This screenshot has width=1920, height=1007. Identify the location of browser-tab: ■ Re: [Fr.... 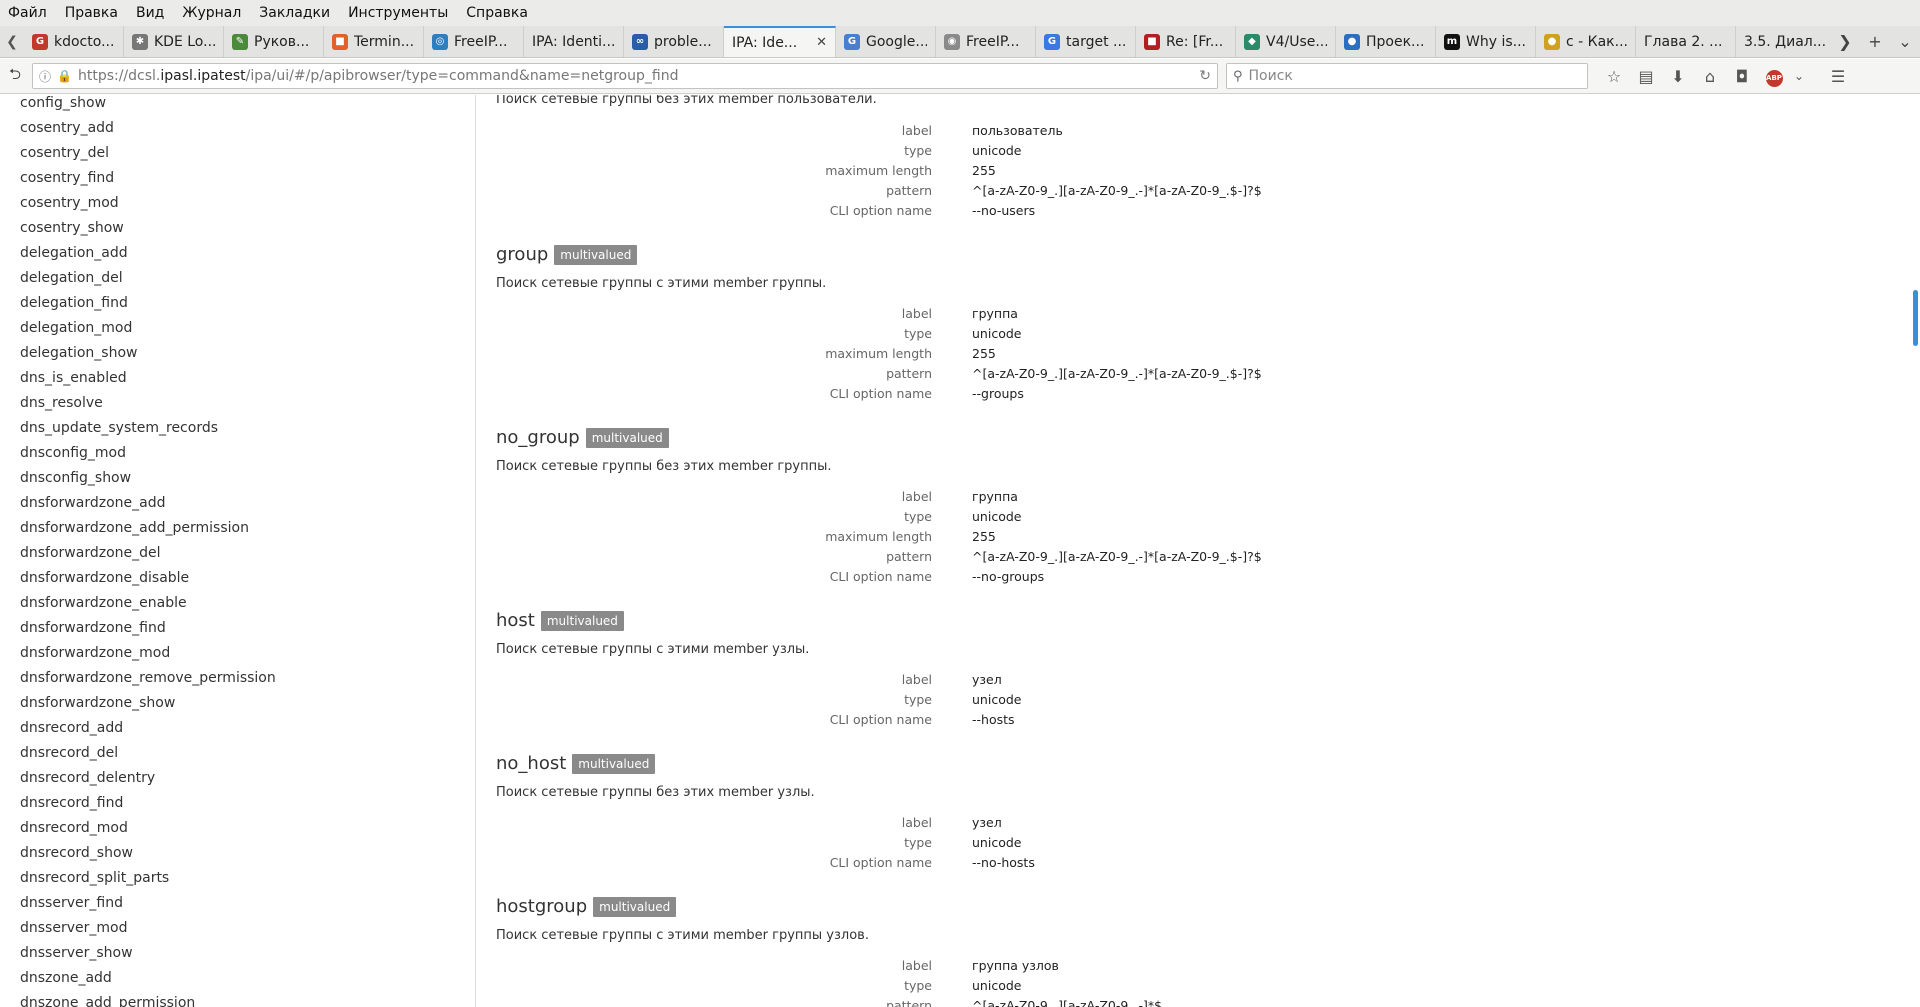
(1186, 41).